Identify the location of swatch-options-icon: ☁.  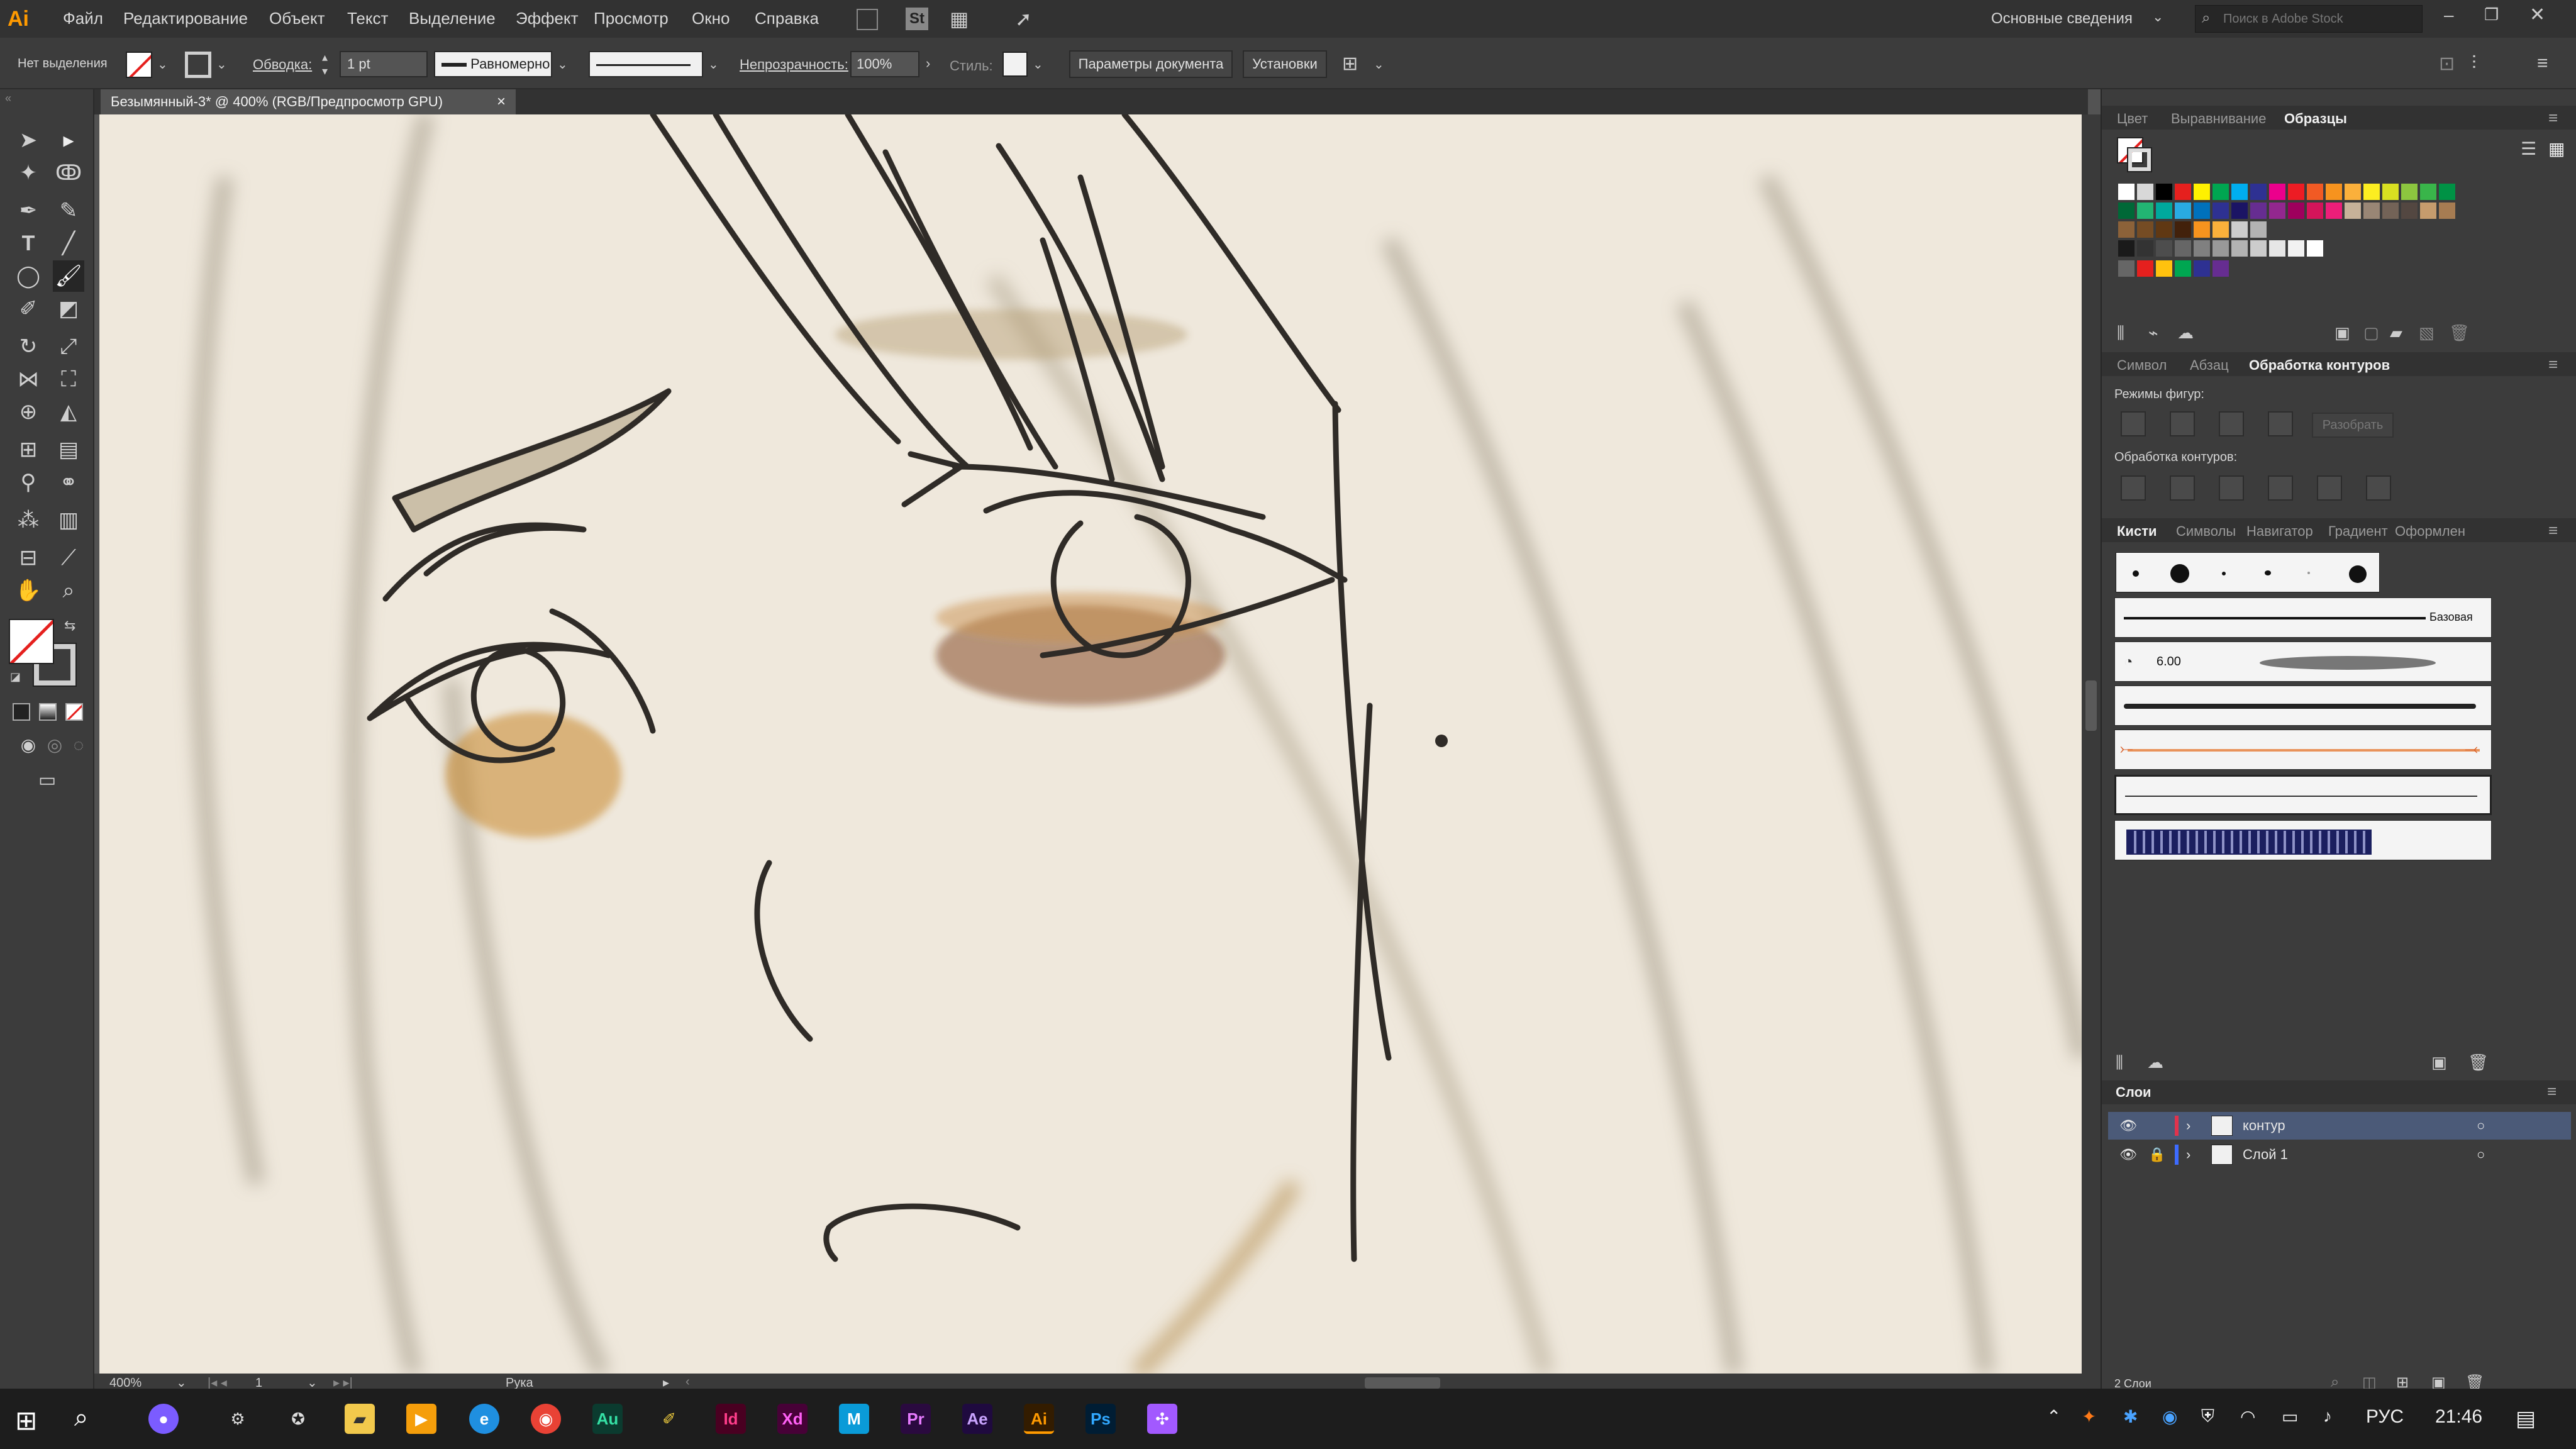
(2185, 333).